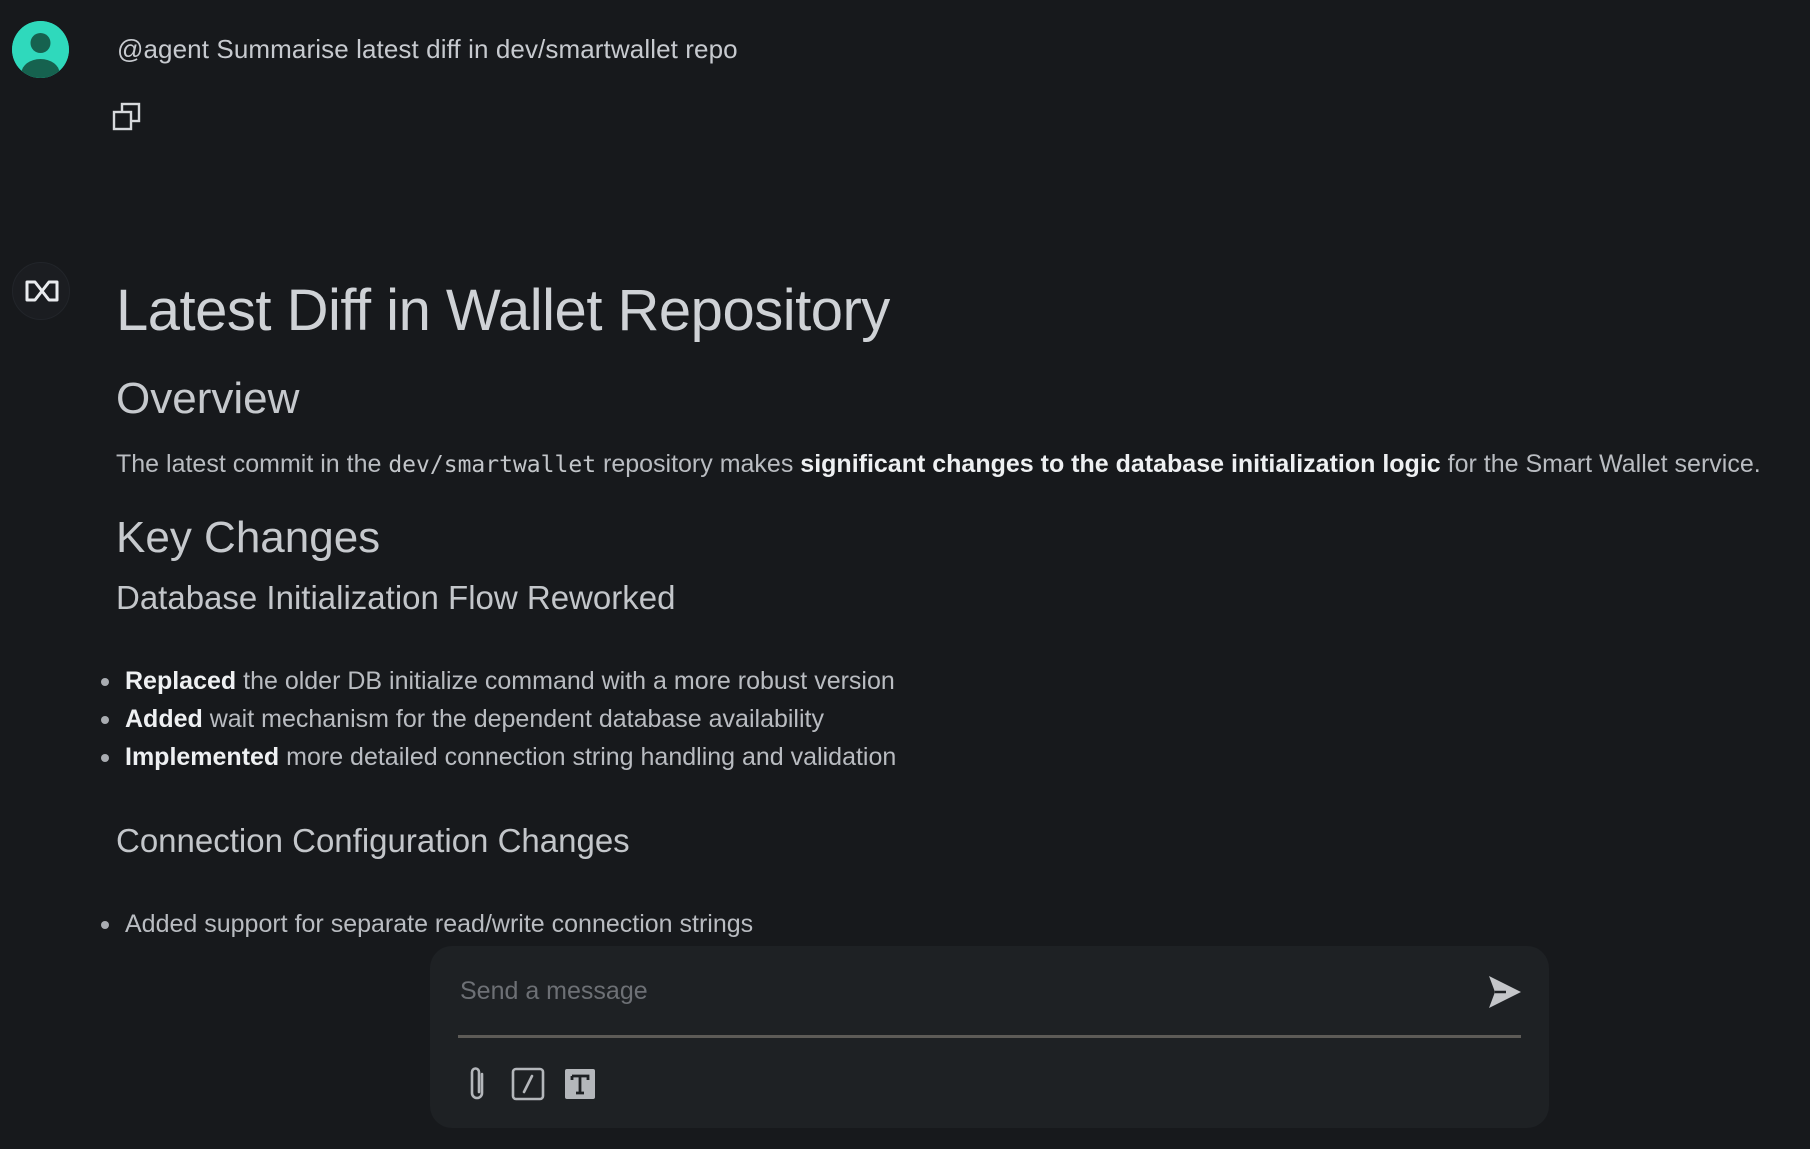 This screenshot has width=1810, height=1149. What do you see at coordinates (164, 719) in the screenshot?
I see `list-item-bold: Added` at bounding box center [164, 719].